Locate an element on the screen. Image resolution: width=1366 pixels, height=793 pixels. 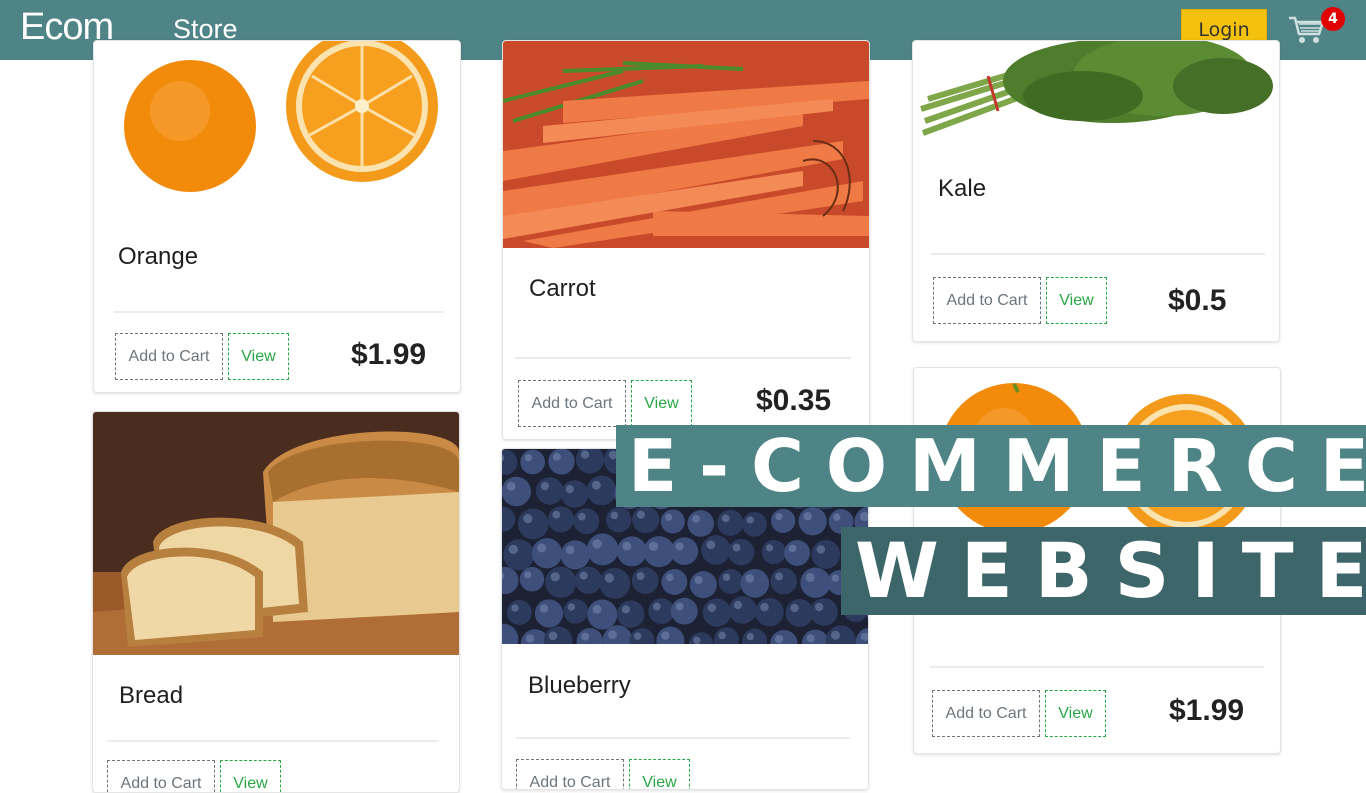
product-name: Blueberry is located at coordinates (579, 686).